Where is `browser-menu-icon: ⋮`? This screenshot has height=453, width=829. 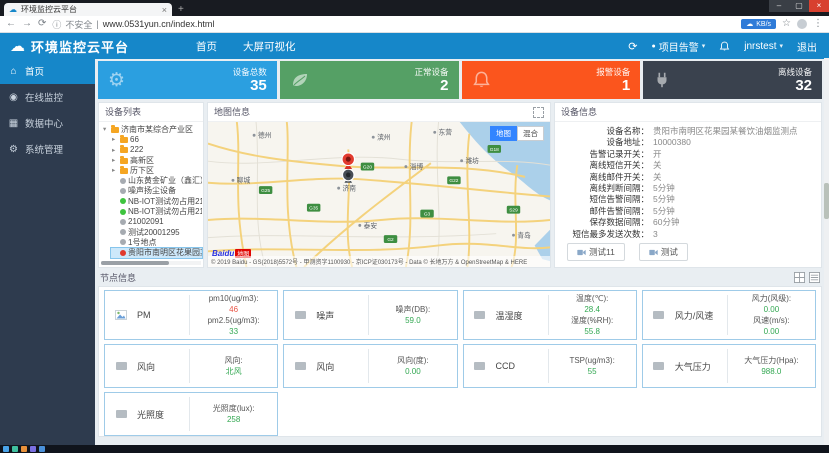
browser-menu-icon: ⋮ is located at coordinates (818, 24).